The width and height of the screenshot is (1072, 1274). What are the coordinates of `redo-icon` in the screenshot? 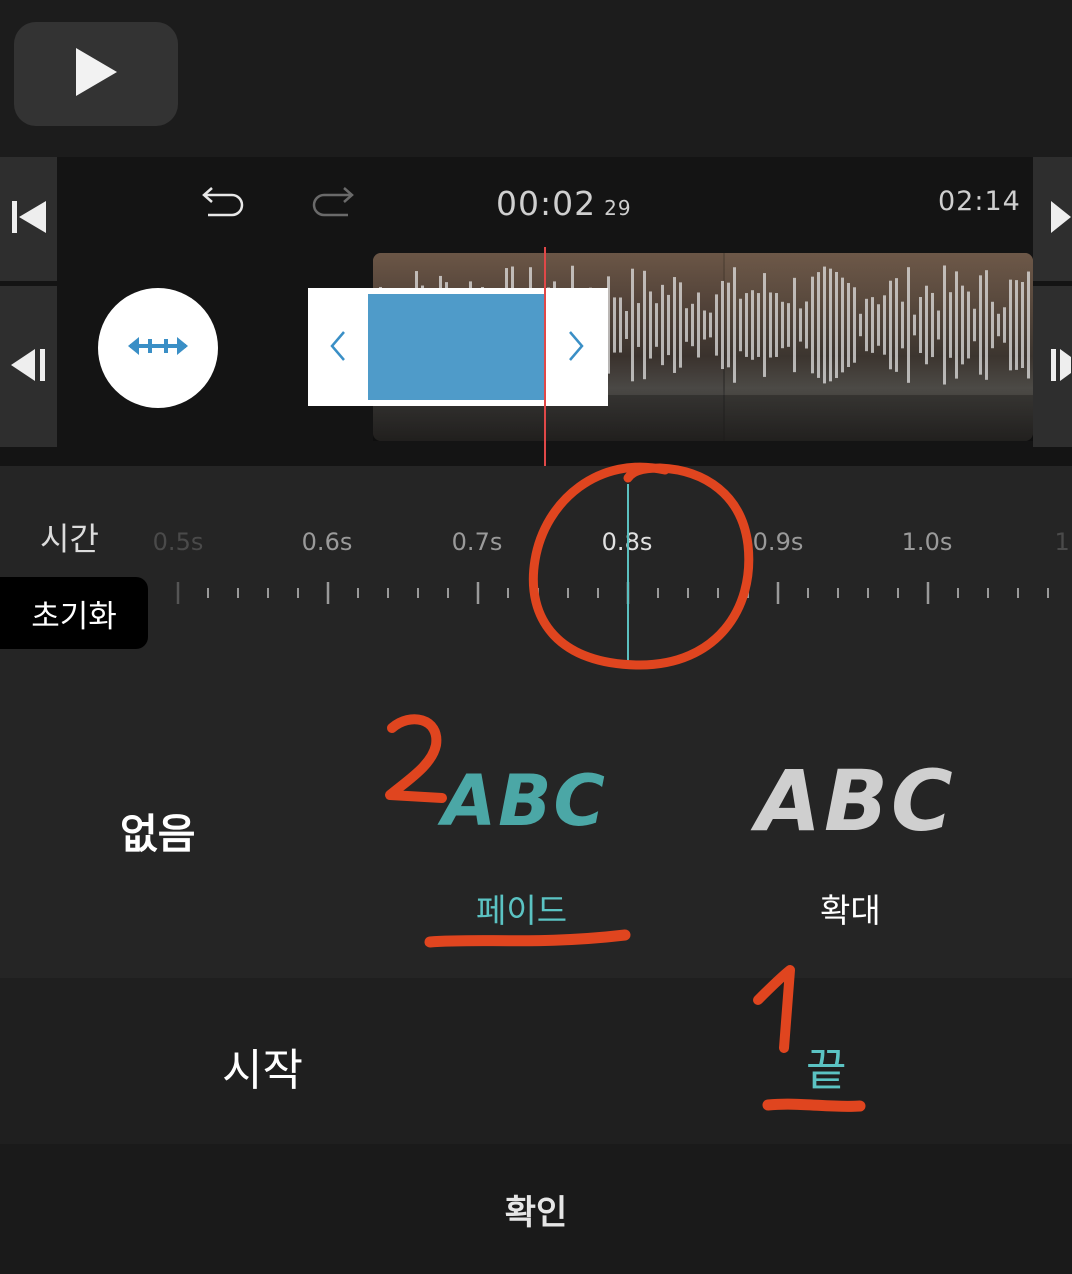 It's located at (332, 209).